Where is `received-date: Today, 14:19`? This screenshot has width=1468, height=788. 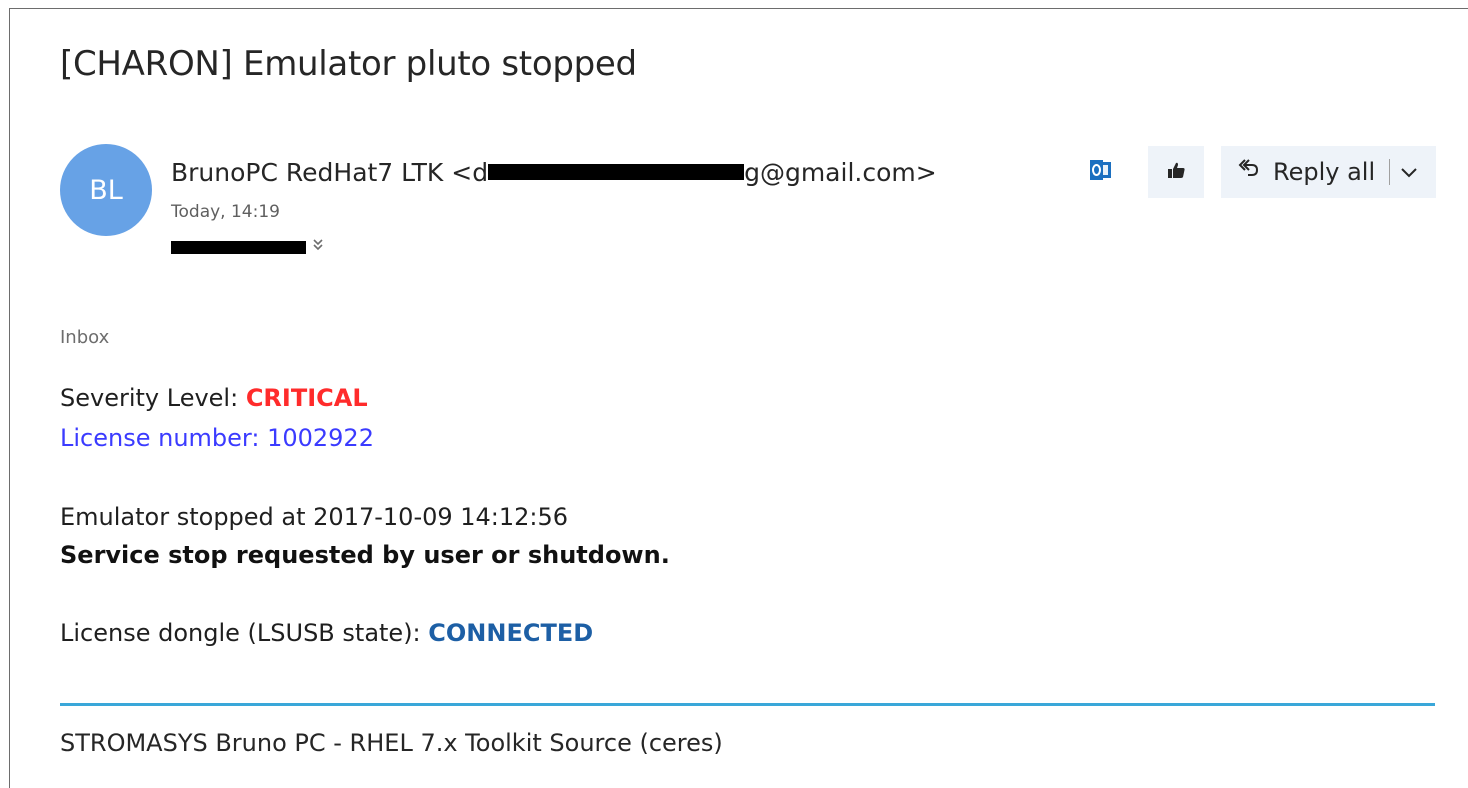 received-date: Today, 14:19 is located at coordinates (225, 212).